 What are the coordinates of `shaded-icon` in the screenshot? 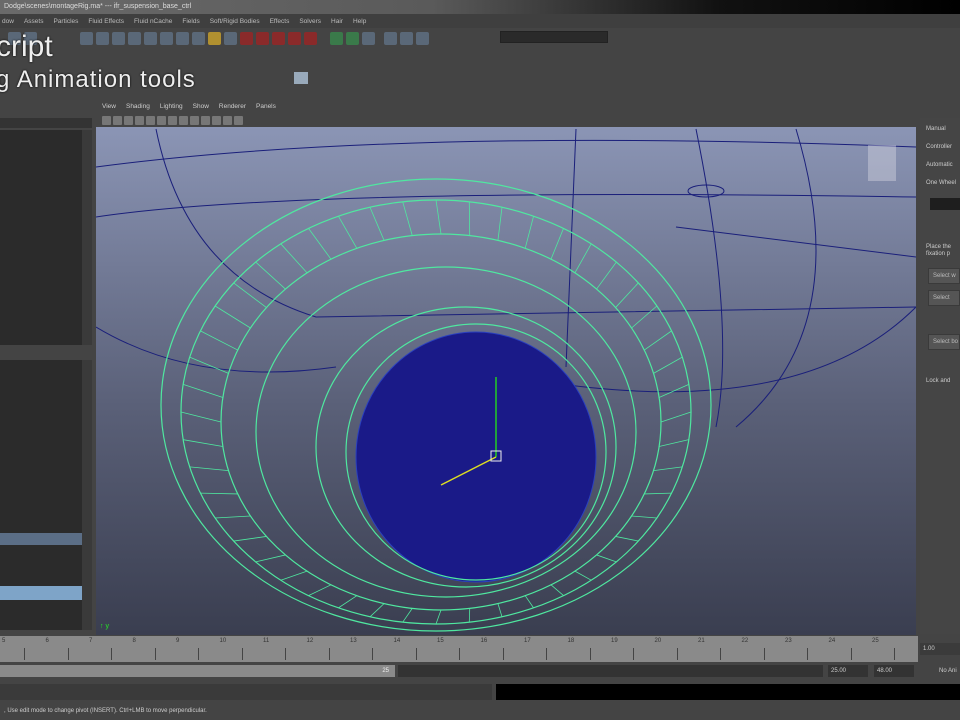 It's located at (161, 120).